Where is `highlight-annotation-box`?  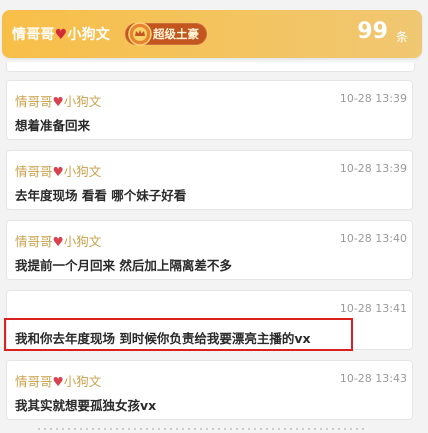 highlight-annotation-box is located at coordinates (178, 334).